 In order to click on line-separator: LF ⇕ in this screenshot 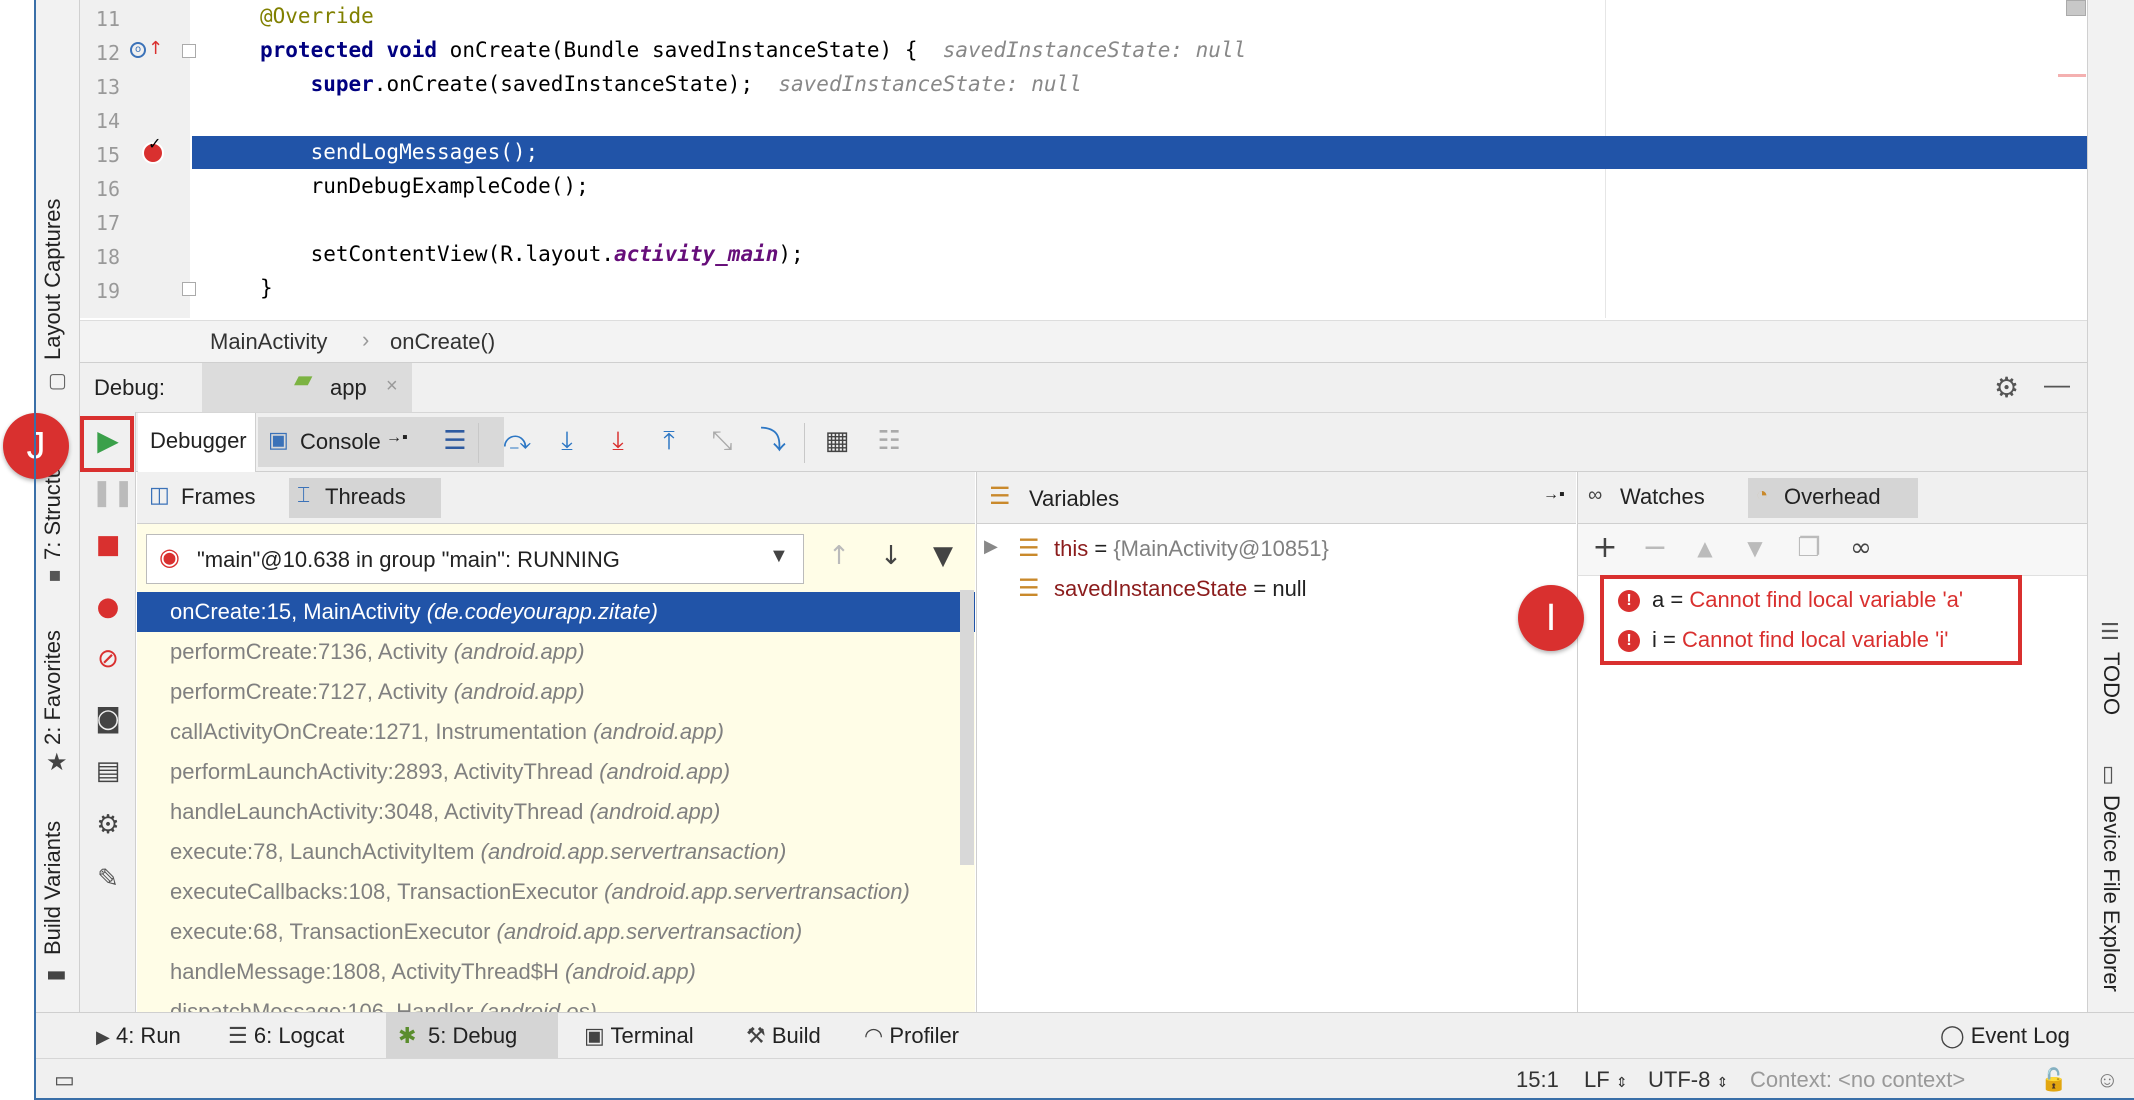, I will do `click(1606, 1079)`.